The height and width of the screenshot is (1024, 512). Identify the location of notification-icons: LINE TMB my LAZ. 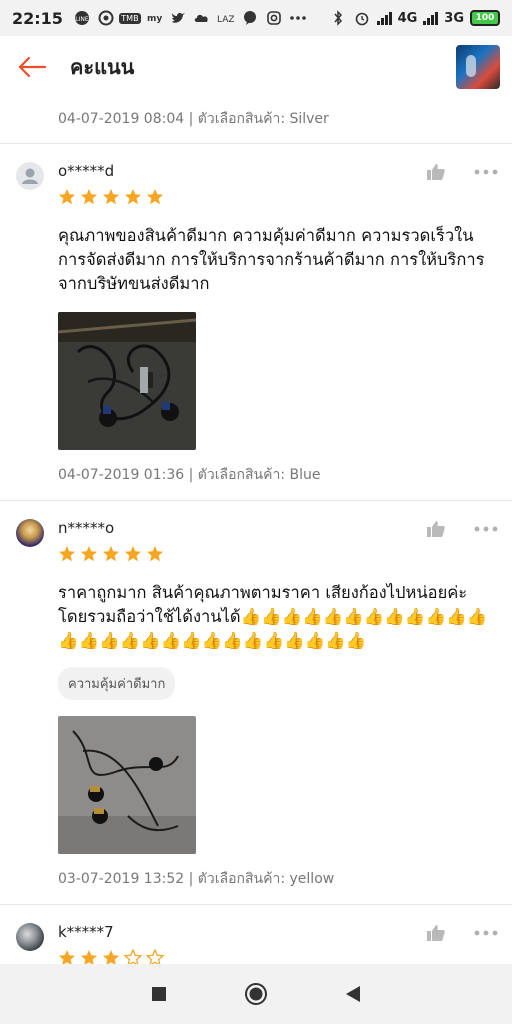
(190, 18).